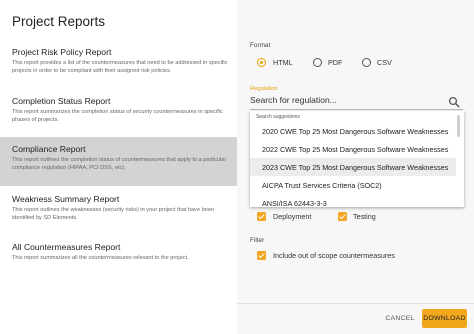 The height and width of the screenshot is (334, 474). What do you see at coordinates (322, 185) in the screenshot?
I see `regulation-option-label: AICPA Trust Services Criteria (SOC2)` at bounding box center [322, 185].